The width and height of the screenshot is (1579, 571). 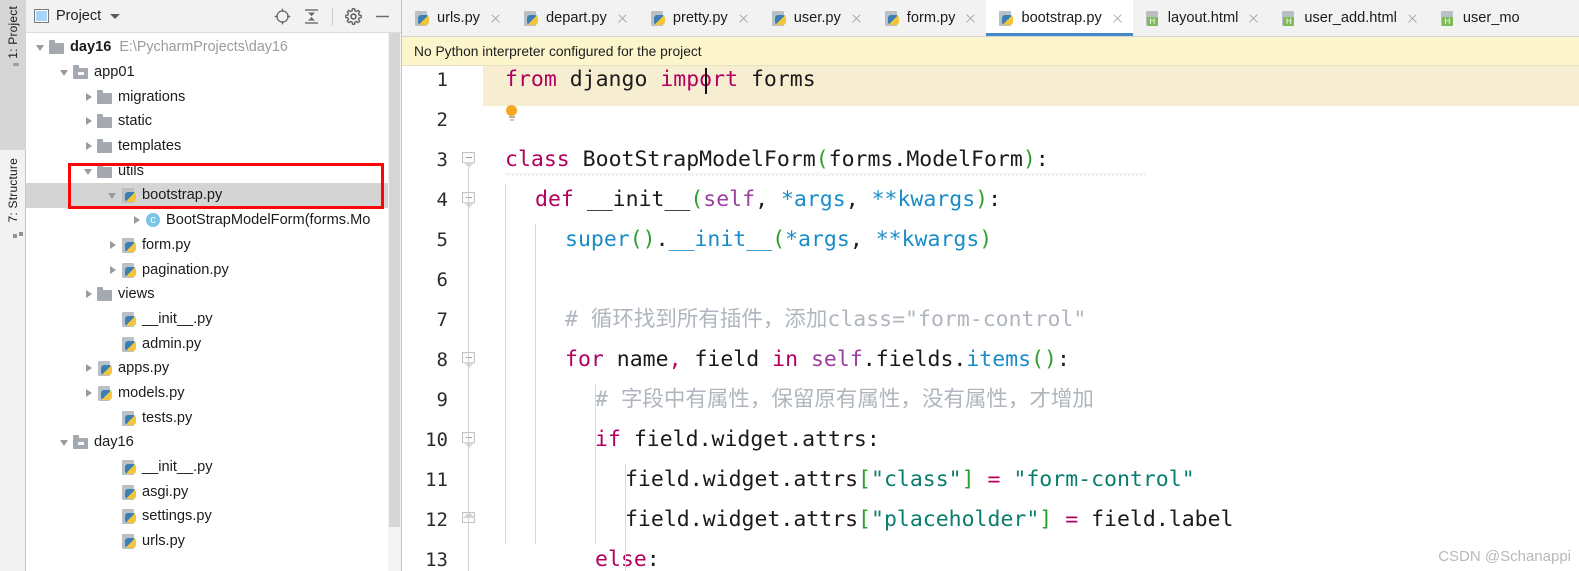 What do you see at coordinates (692, 159) in the screenshot?
I see `code-token: BootStrapModelForm` at bounding box center [692, 159].